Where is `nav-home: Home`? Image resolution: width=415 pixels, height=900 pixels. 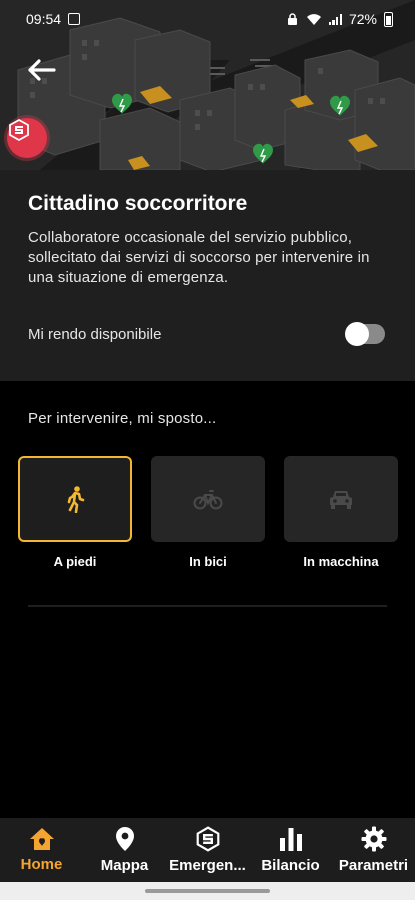 nav-home: Home is located at coordinates (41, 850).